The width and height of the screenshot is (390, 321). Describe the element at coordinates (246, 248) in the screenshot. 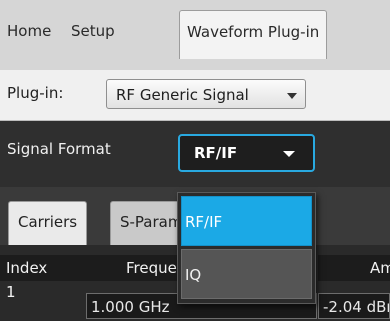

I see `signal-format-dropdown: RF/IF IQ` at that location.